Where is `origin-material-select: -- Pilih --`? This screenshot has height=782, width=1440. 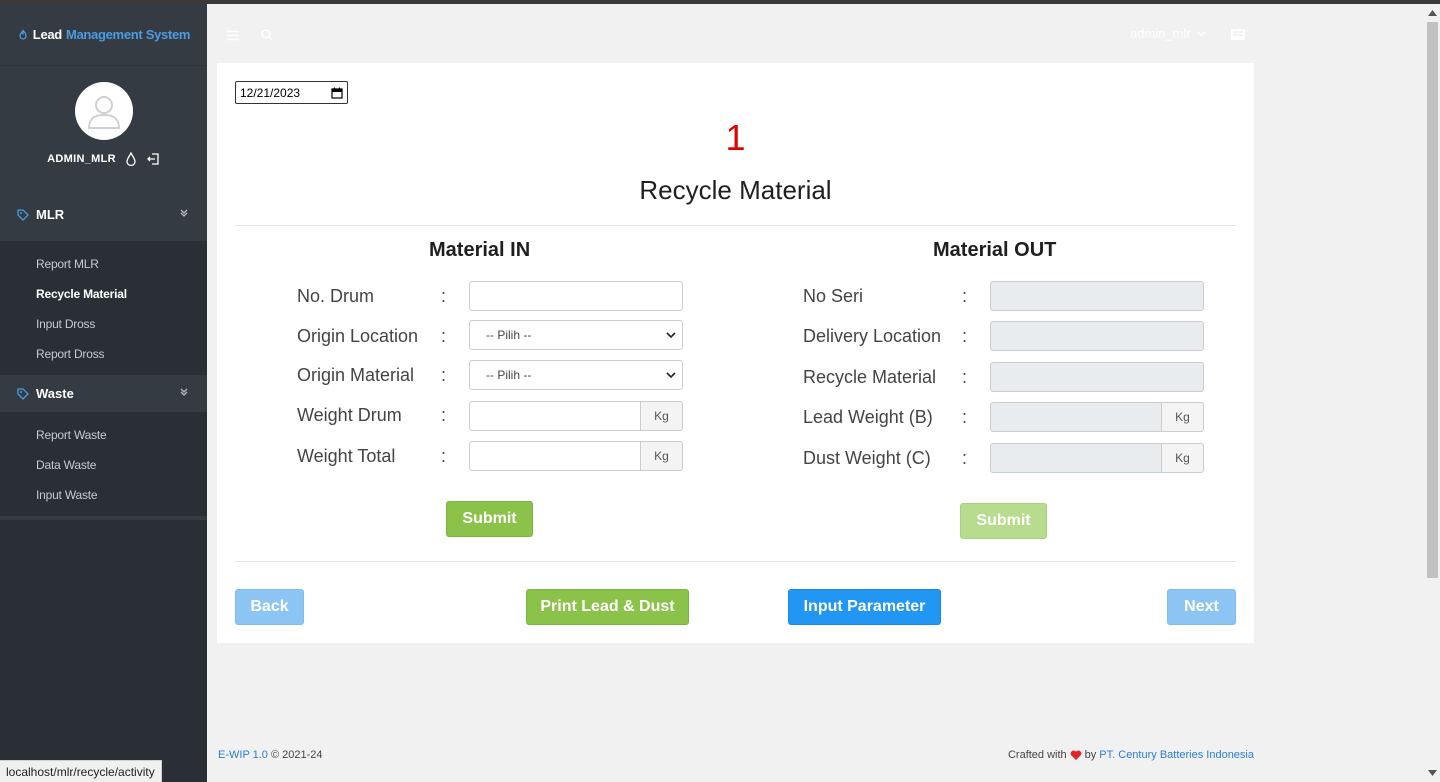 origin-material-select: -- Pilih -- is located at coordinates (576, 375).